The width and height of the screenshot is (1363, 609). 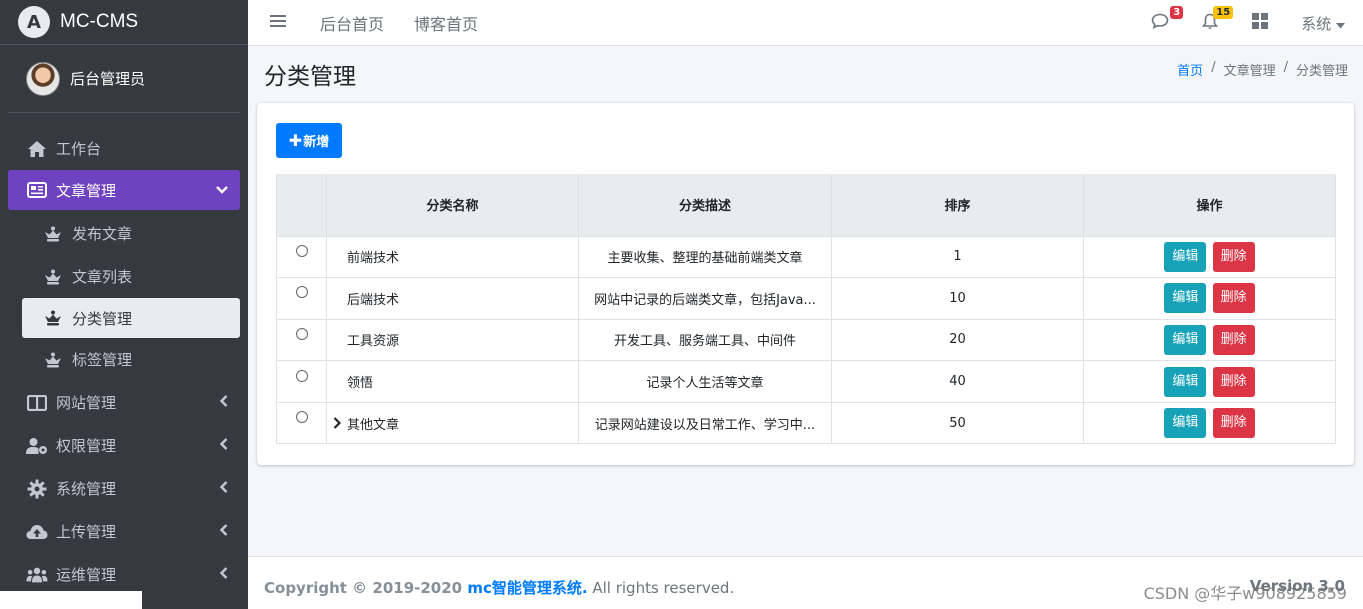 What do you see at coordinates (309, 140) in the screenshot?
I see `add-category-button: ✚ 新增` at bounding box center [309, 140].